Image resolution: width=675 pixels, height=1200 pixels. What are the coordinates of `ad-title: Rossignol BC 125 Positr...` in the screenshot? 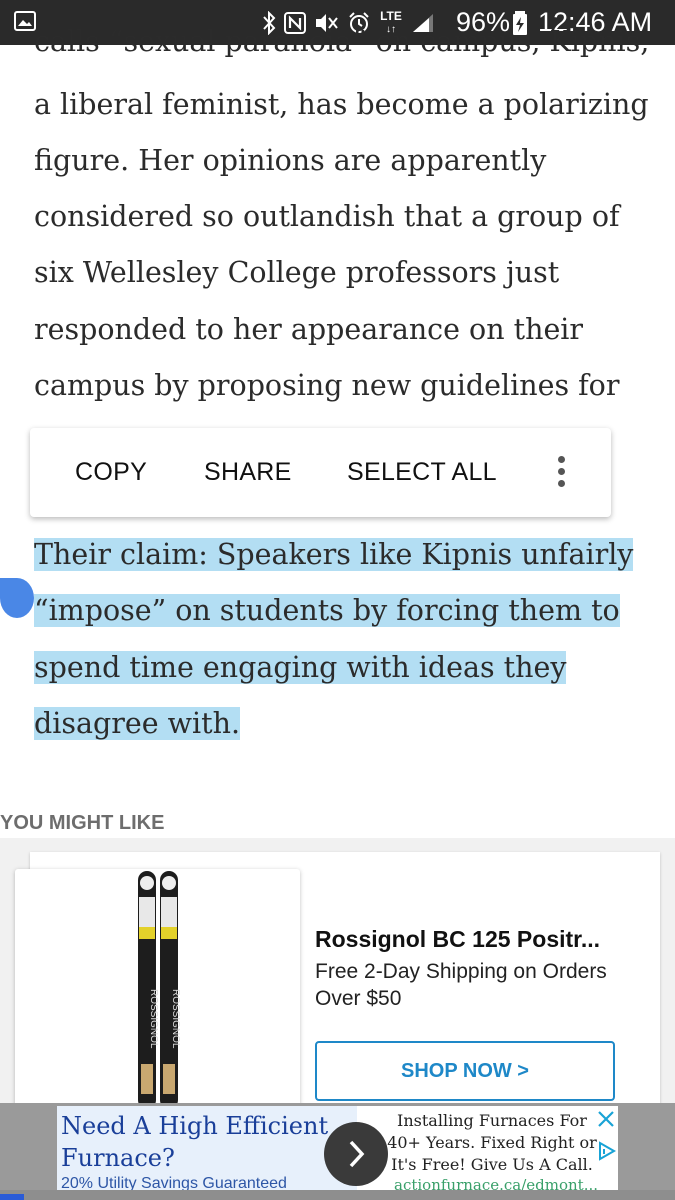 It's located at (457, 939).